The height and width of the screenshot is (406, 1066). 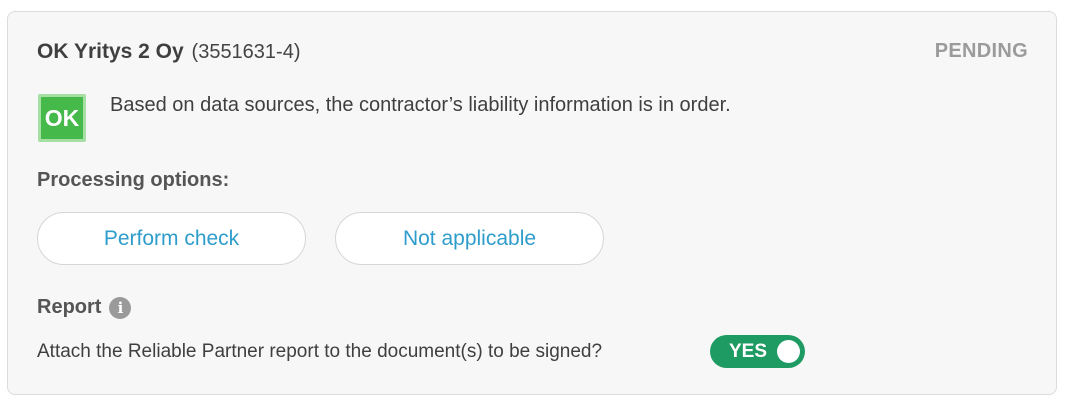 I want to click on processing-options-label: Processing options:, so click(x=133, y=180).